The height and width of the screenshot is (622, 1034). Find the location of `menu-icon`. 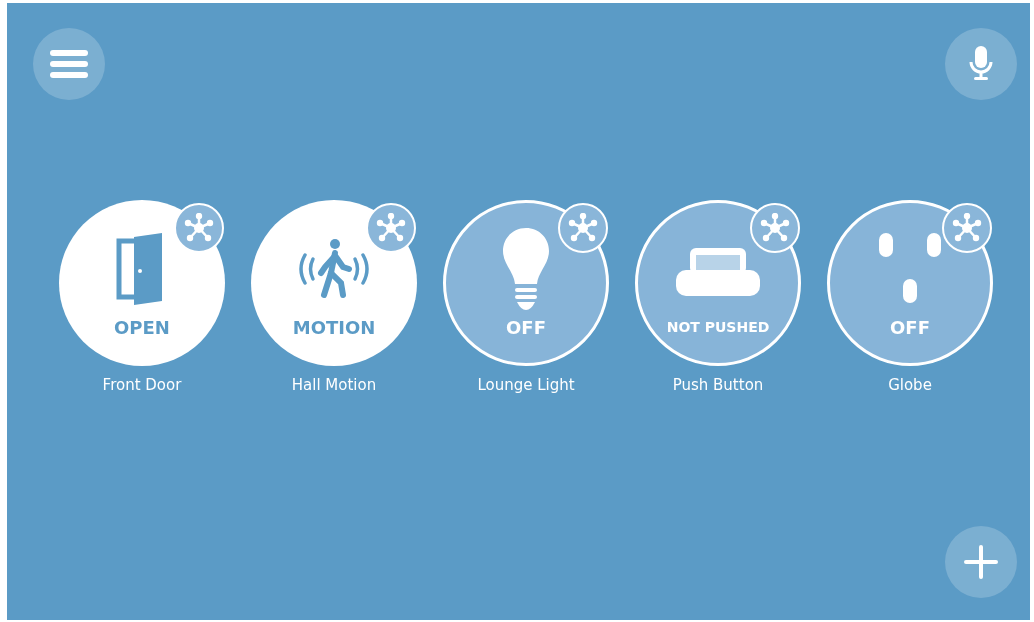

menu-icon is located at coordinates (69, 64).